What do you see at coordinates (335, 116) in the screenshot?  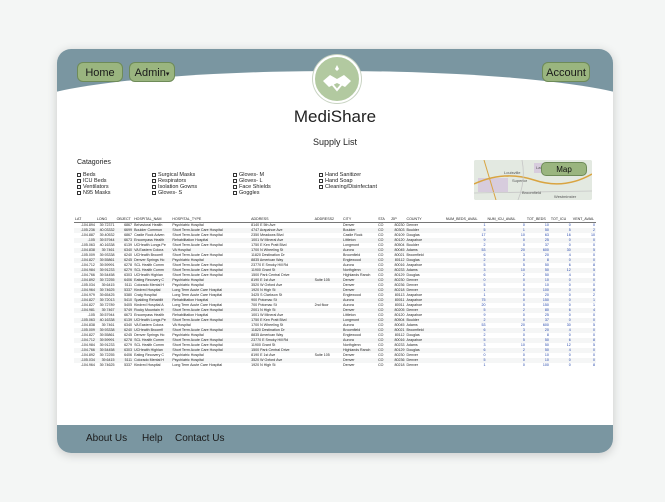 I see `app-title: MediShare` at bounding box center [335, 116].